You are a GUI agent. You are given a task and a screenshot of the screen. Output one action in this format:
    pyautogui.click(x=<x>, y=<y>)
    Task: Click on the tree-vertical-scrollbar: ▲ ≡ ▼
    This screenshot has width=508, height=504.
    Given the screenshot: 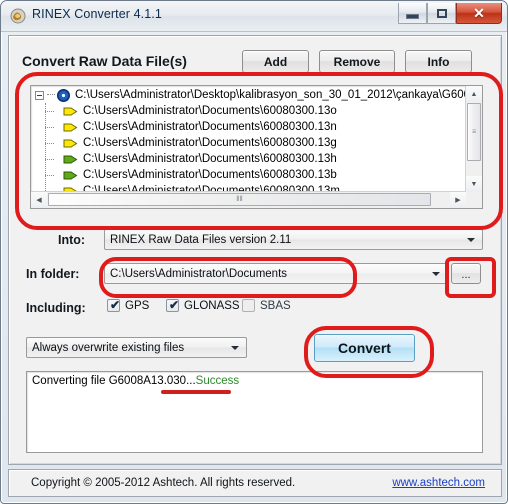 What is the action you would take?
    pyautogui.click(x=473, y=139)
    